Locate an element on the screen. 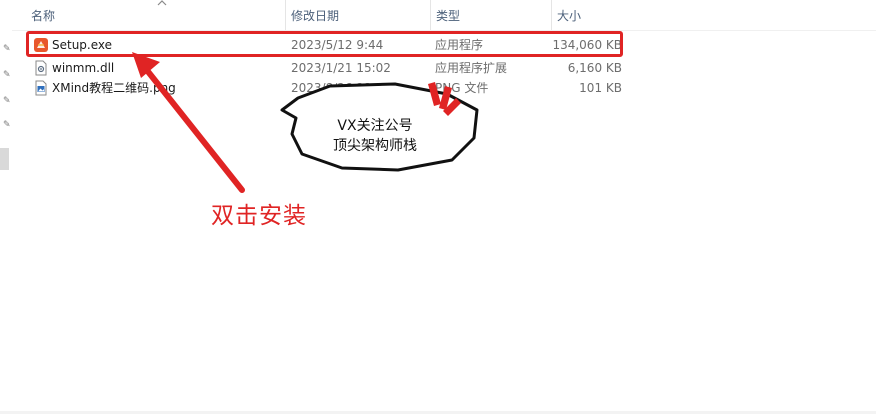  arrow-icon is located at coordinates (188, 122).